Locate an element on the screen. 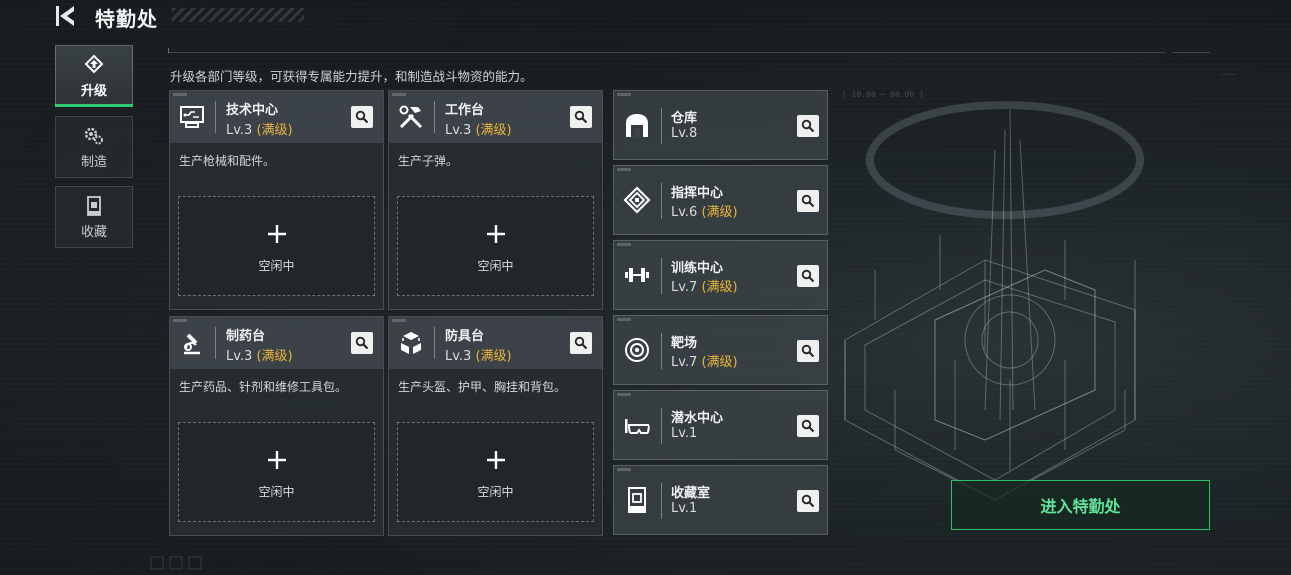 Image resolution: width=1291 pixels, height=575 pixels. warehouse-icon is located at coordinates (637, 125).